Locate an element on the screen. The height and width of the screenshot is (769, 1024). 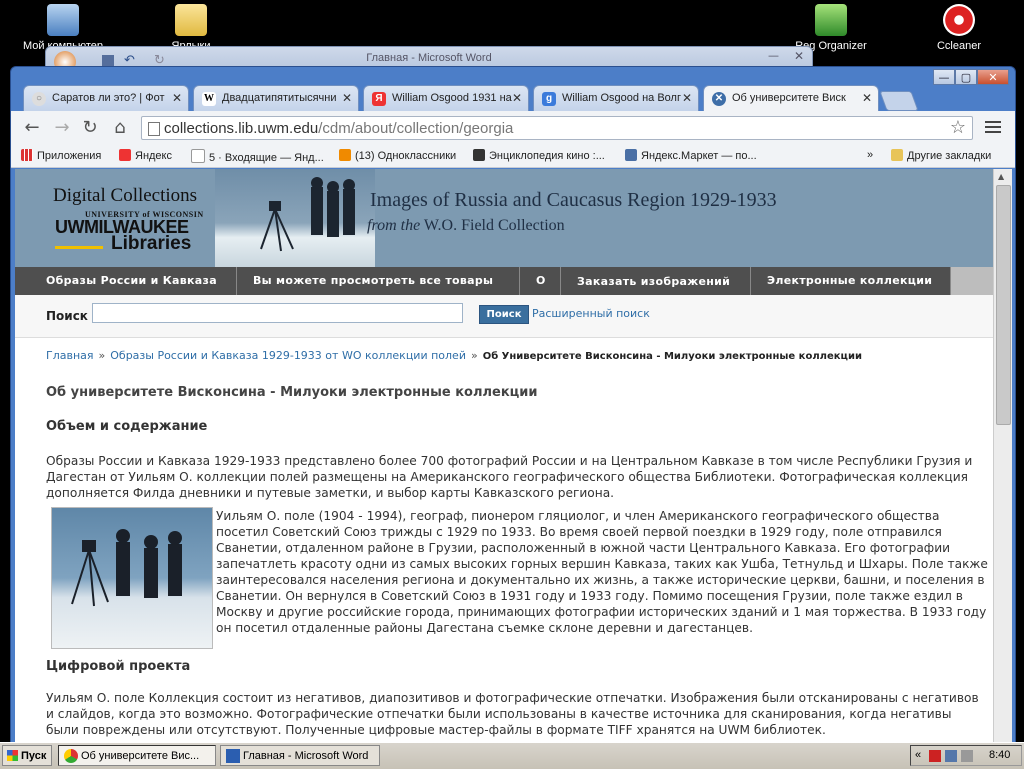
advanced-search-link: Расширенный поиск is located at coordinates (591, 313).